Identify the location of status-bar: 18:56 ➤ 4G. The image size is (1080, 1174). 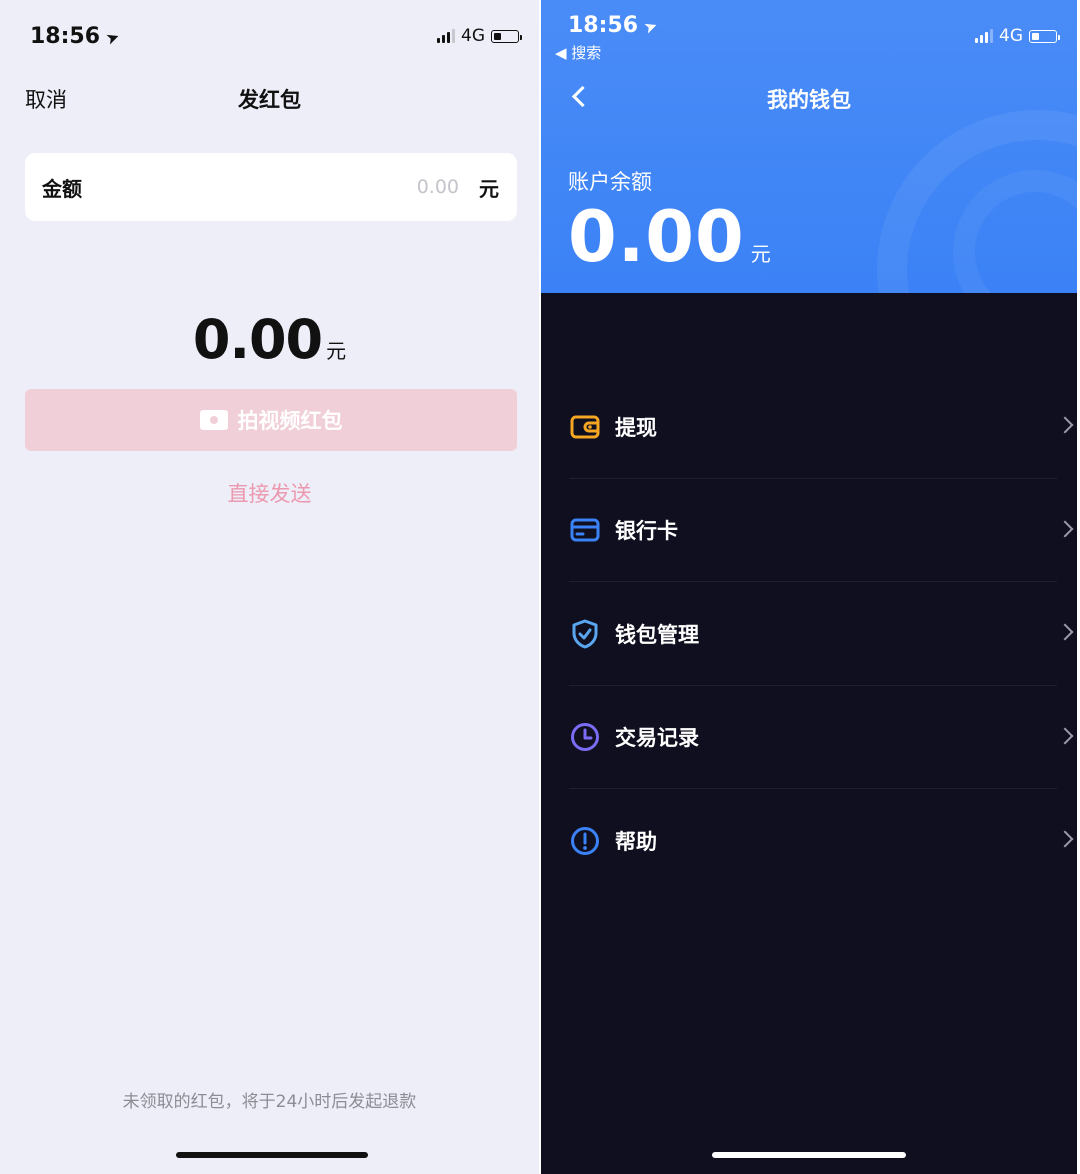
(269, 35).